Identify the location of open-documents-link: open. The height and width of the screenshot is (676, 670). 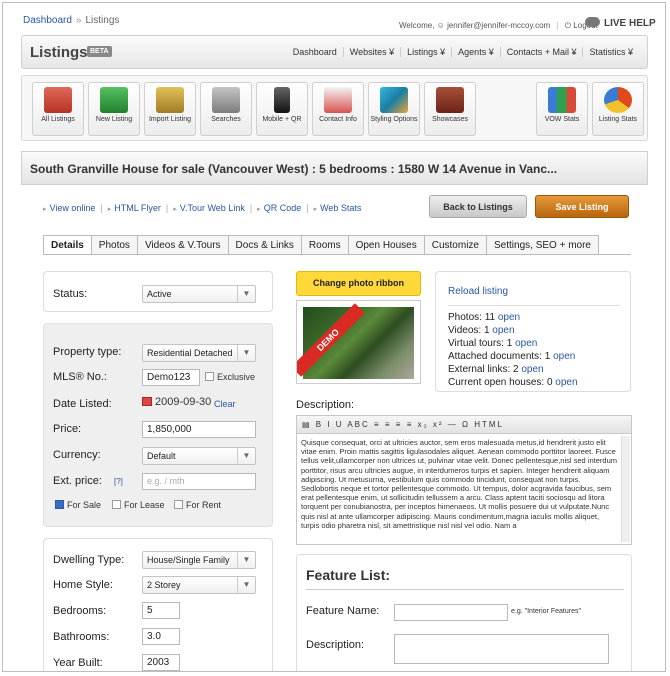
(564, 356).